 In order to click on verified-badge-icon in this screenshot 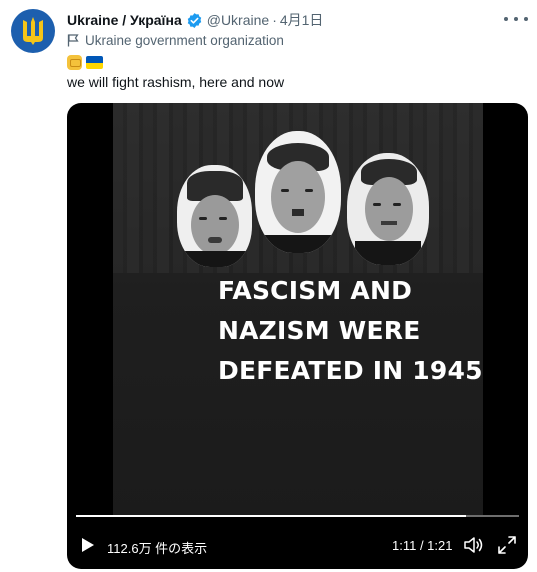, I will do `click(194, 20)`.